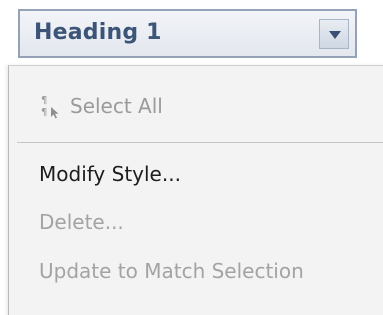 This screenshot has height=315, width=383. What do you see at coordinates (98, 32) in the screenshot?
I see `style-select-value: Heading 1` at bounding box center [98, 32].